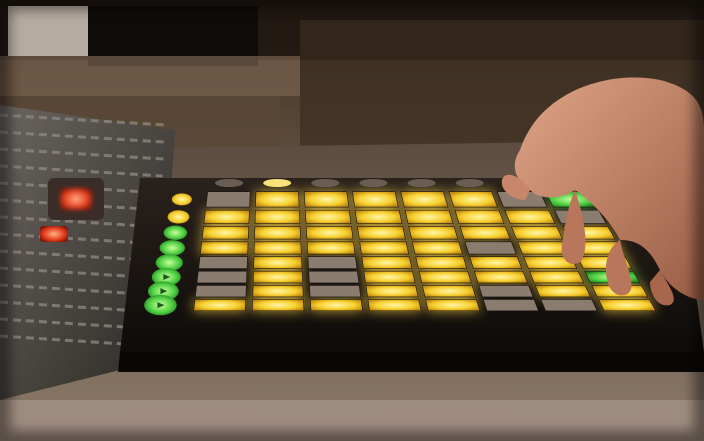  What do you see at coordinates (48, 31) in the screenshot?
I see `monitor-edge` at bounding box center [48, 31].